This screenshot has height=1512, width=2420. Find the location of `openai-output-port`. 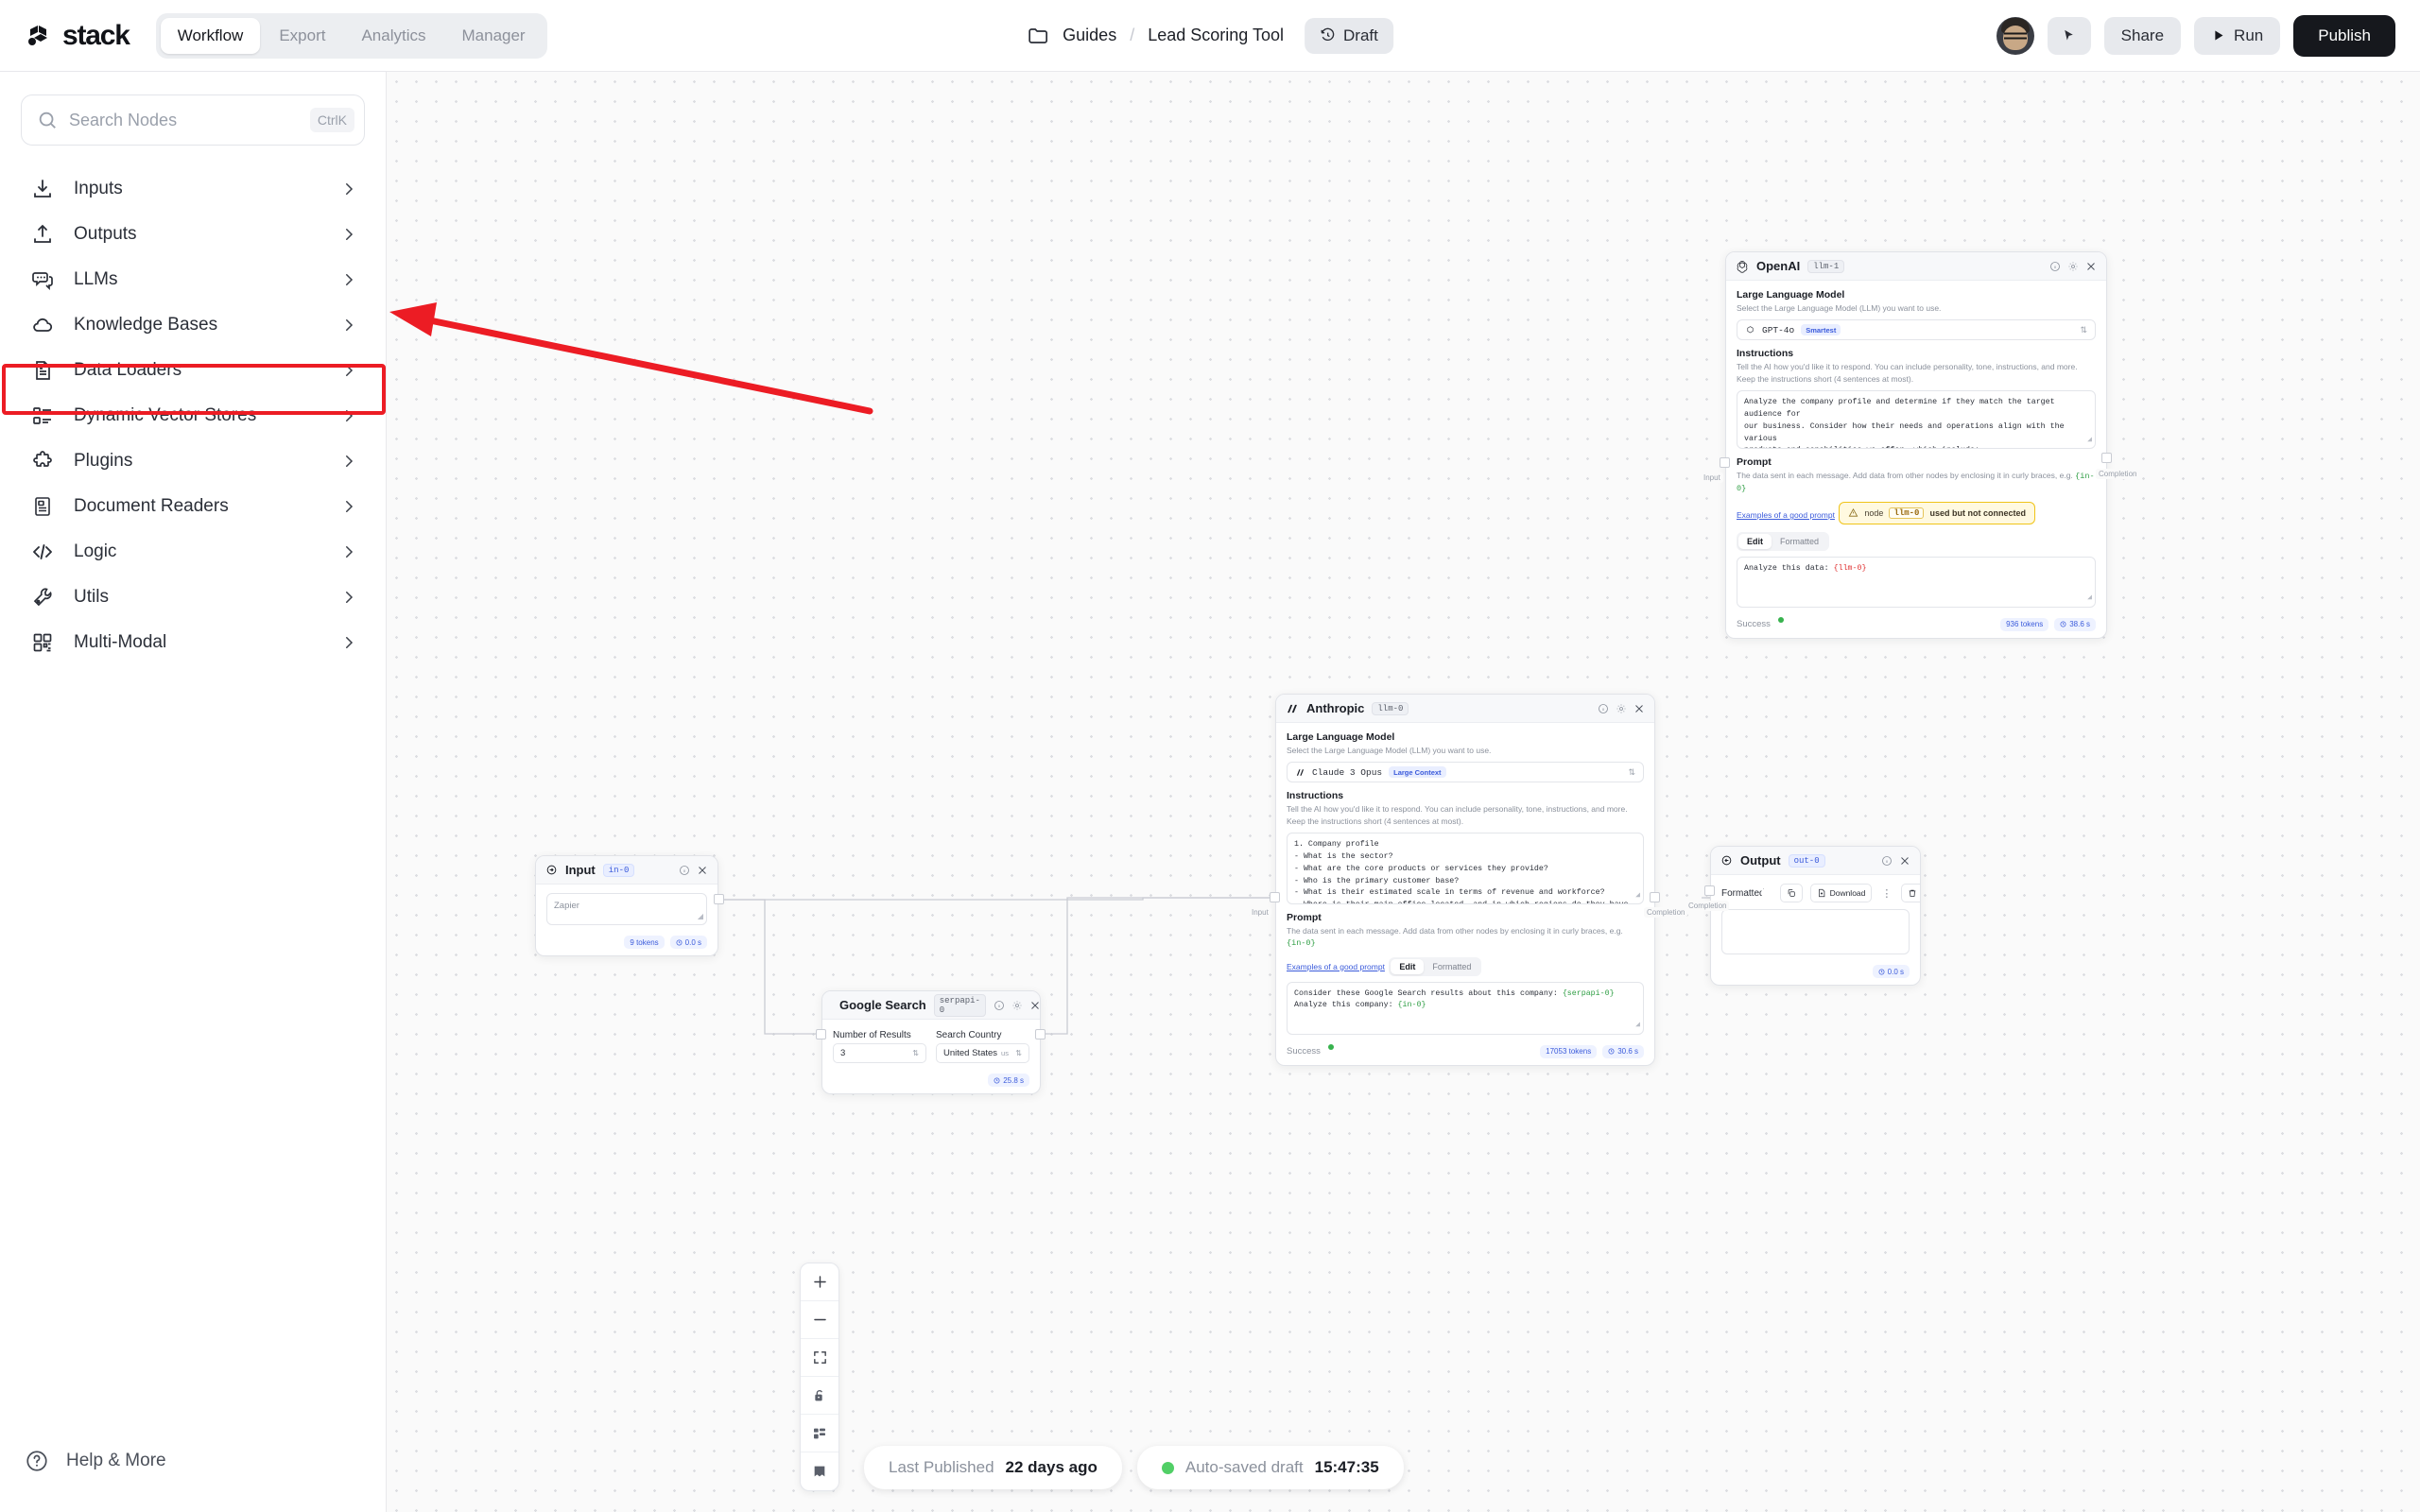

openai-output-port is located at coordinates (2106, 458).